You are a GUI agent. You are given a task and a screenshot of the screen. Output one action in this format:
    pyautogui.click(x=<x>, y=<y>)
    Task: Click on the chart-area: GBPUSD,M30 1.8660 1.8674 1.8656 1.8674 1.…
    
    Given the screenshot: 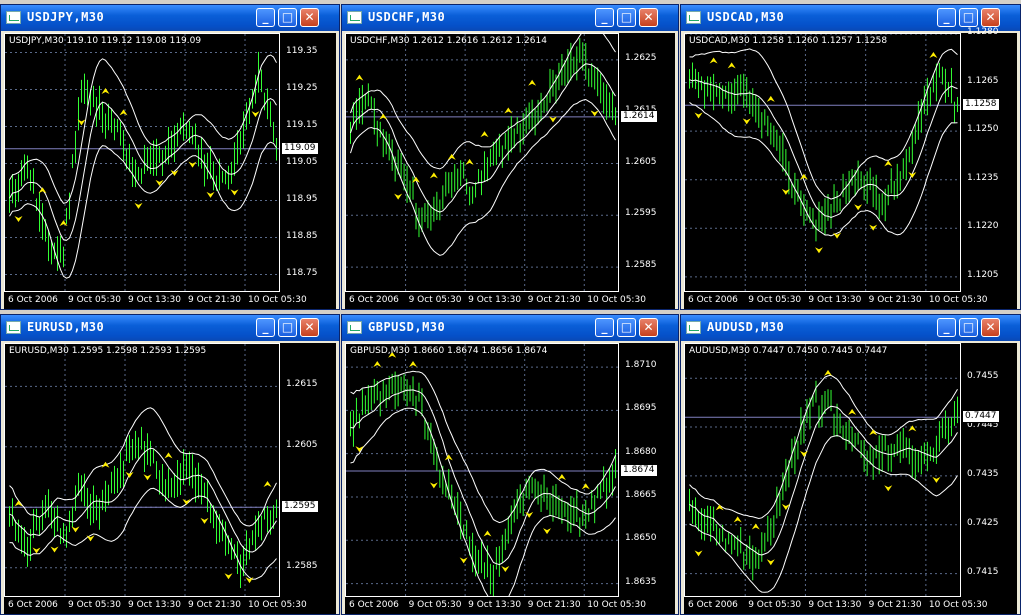 What is the action you would take?
    pyautogui.click(x=510, y=478)
    